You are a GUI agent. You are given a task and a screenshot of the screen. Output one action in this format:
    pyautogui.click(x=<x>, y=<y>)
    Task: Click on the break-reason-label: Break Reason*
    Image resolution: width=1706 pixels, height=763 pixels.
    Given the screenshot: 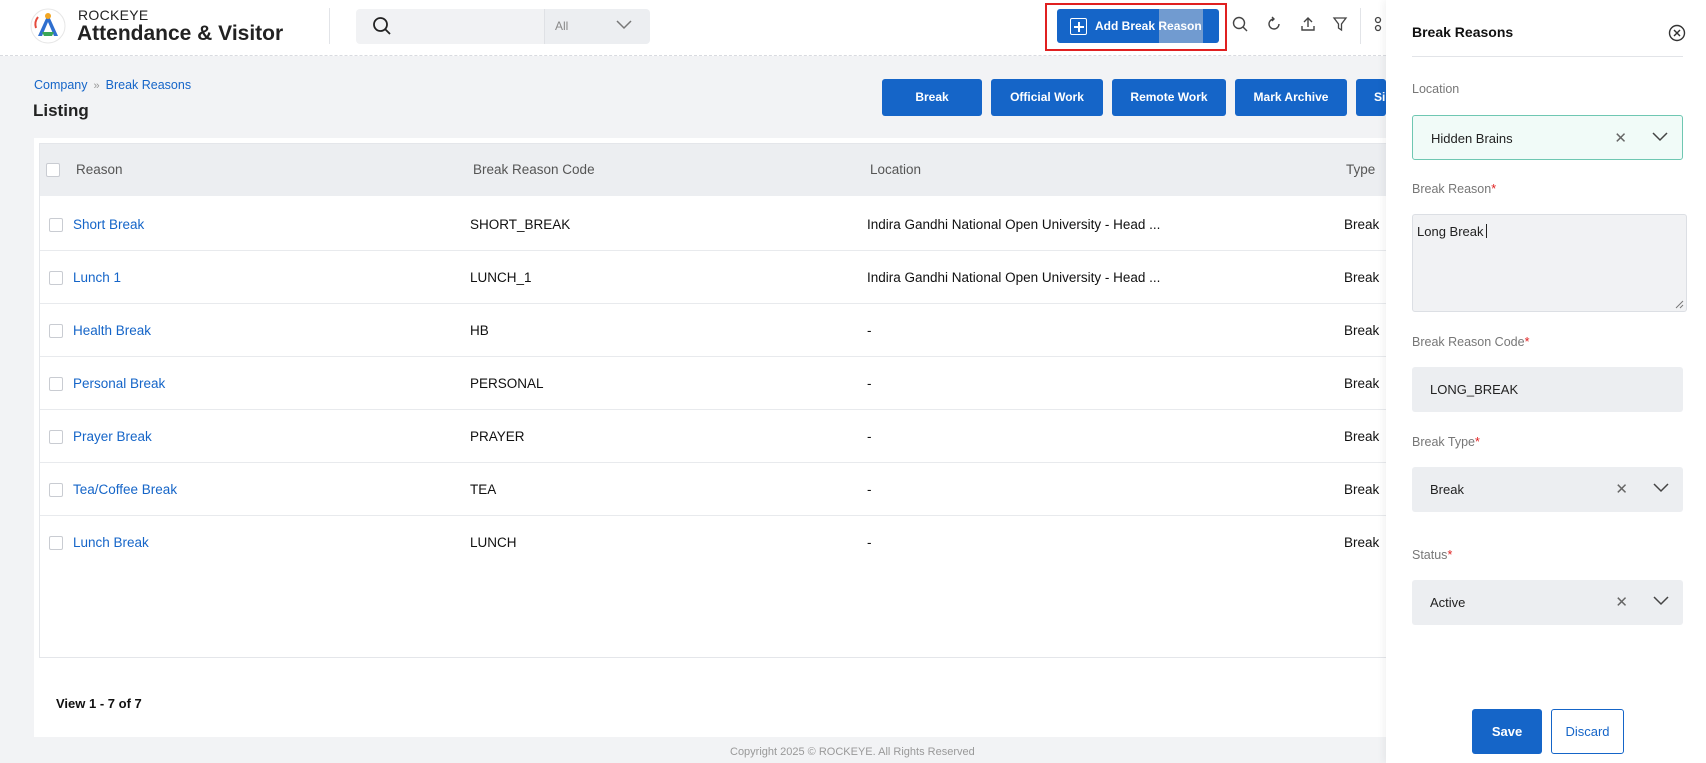 What is the action you would take?
    pyautogui.click(x=1454, y=189)
    